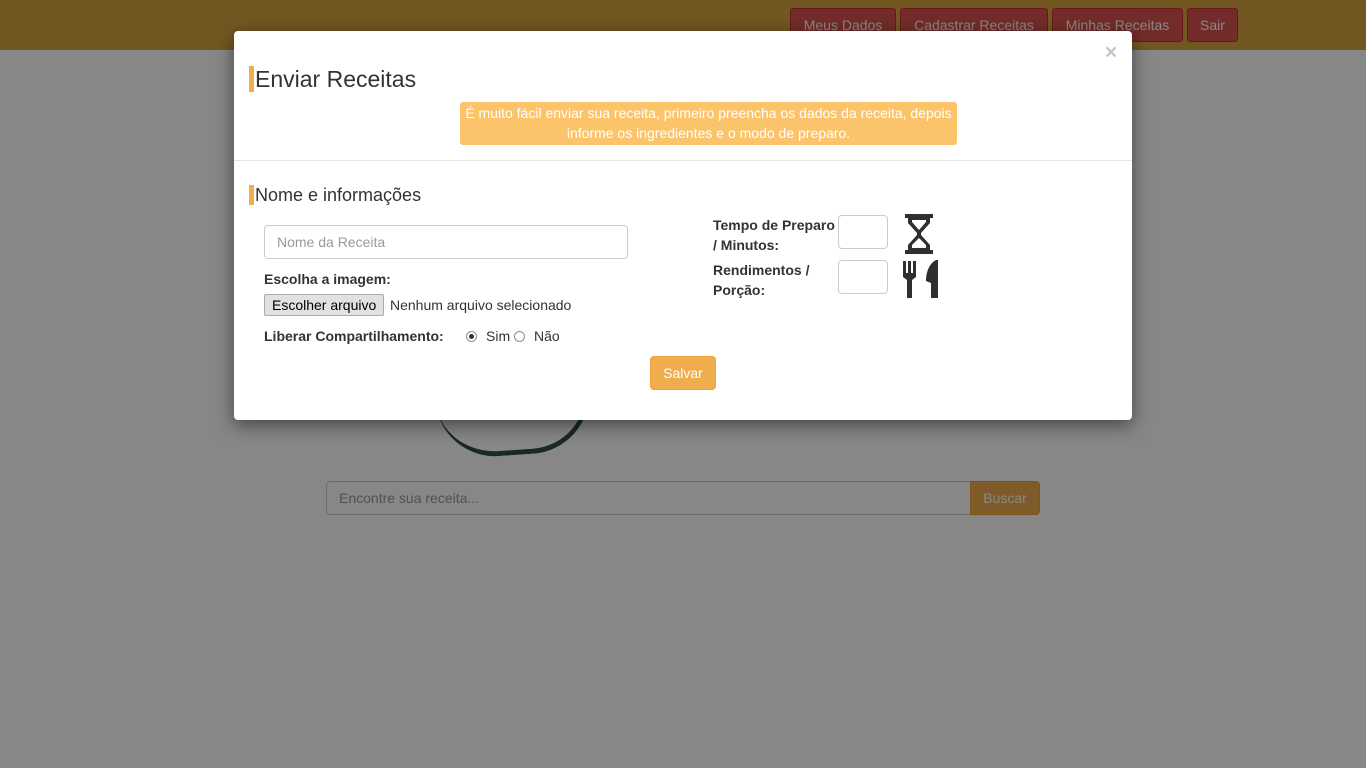  Describe the element at coordinates (863, 232) in the screenshot. I see `prep-time-input` at that location.